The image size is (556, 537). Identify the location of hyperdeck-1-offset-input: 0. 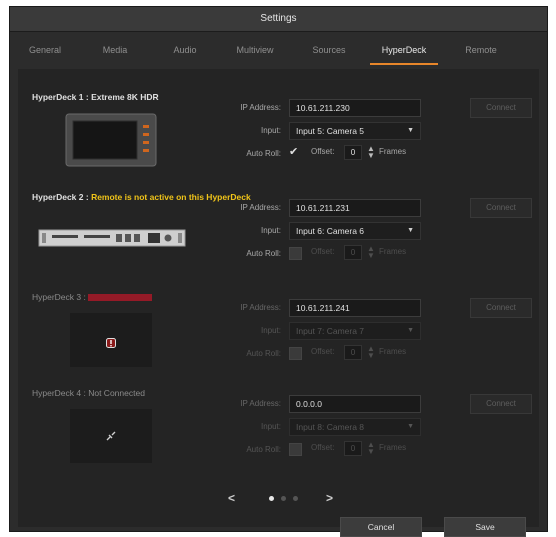
(353, 152).